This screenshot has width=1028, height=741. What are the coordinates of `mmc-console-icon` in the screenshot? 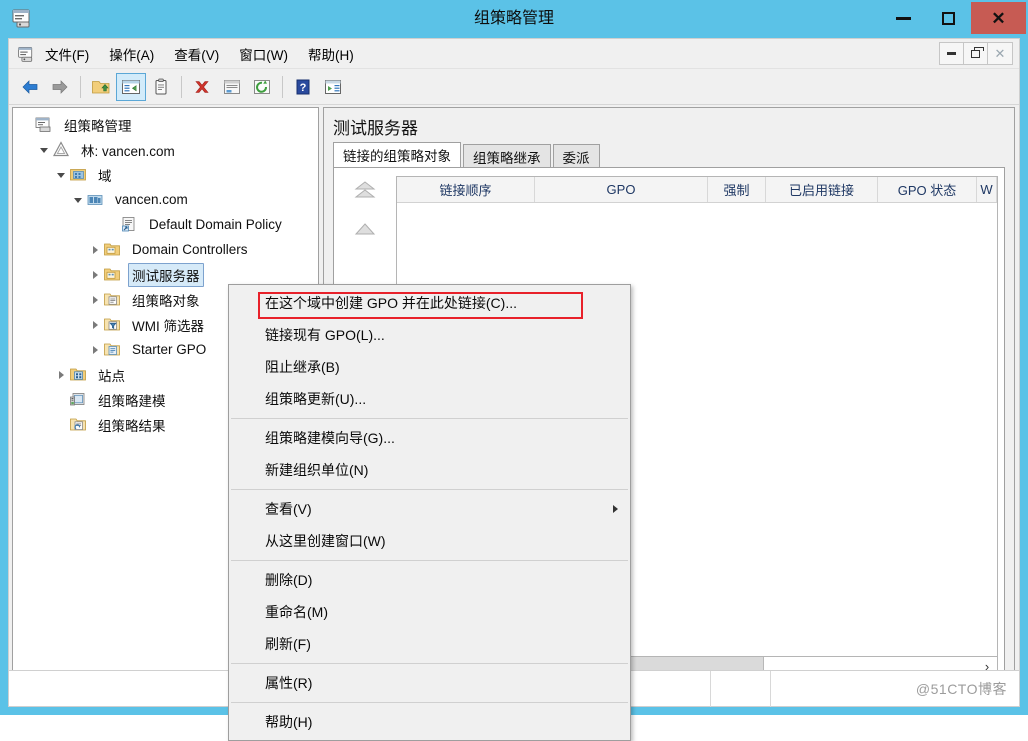 It's located at (43, 124).